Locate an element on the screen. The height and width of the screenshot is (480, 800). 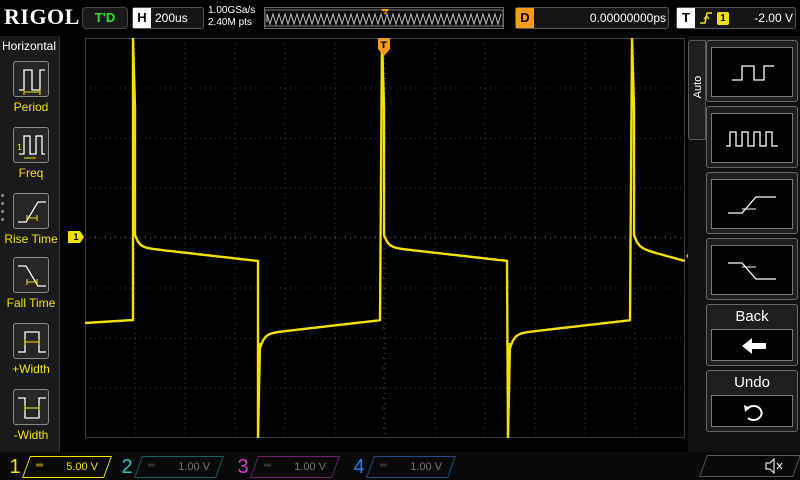
rise-time-icon is located at coordinates (31, 211).